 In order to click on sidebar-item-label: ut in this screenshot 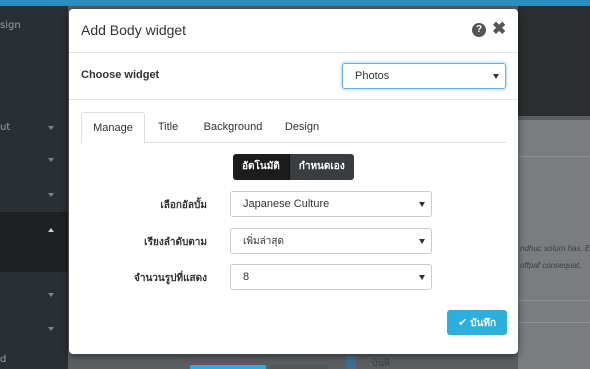, I will do `click(5, 127)`.